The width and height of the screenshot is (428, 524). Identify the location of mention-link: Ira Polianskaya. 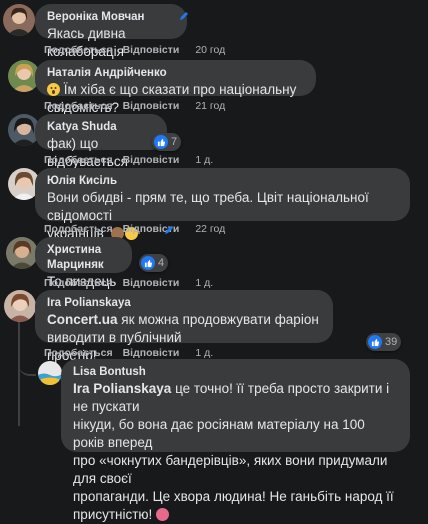
(122, 388).